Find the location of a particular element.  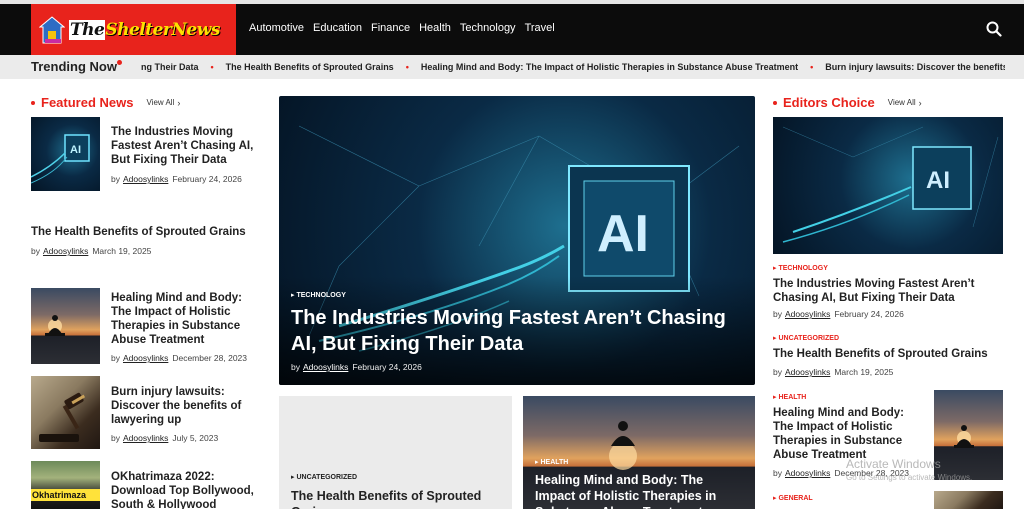

card-category-label: HEALTH is located at coordinates (554, 462).